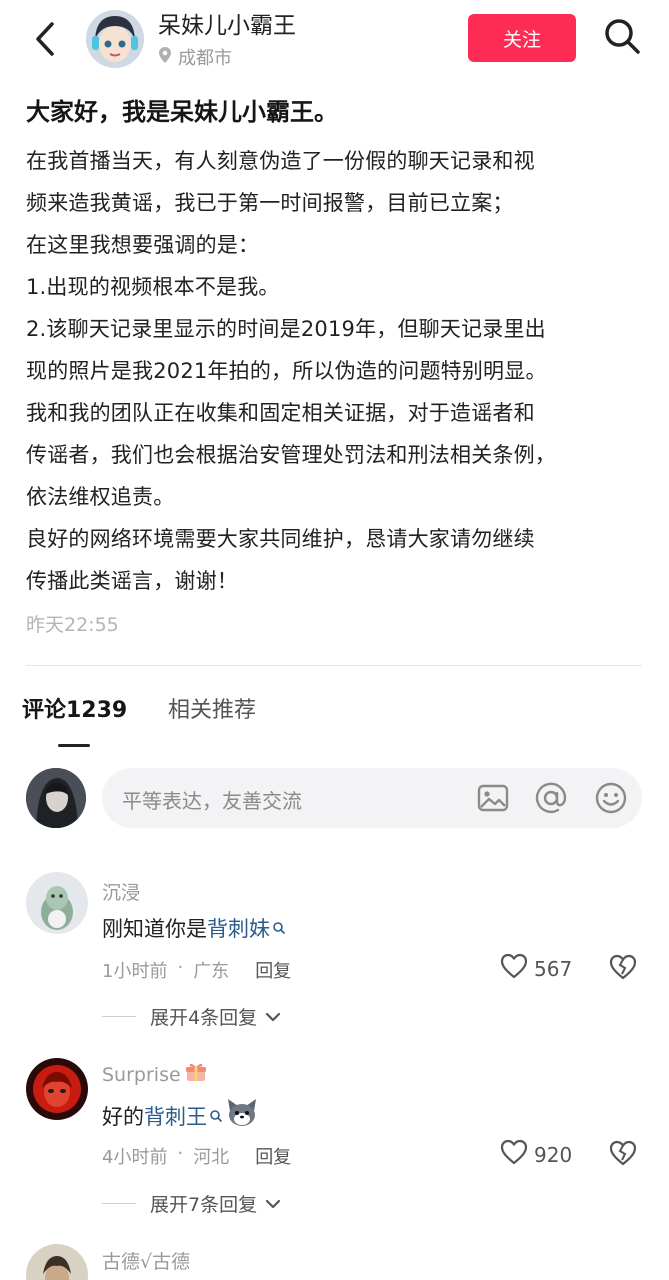  What do you see at coordinates (280, 539) in the screenshot?
I see `post-line: 良好的网络环境需要大家共同维护，恳请大家请勿继续` at bounding box center [280, 539].